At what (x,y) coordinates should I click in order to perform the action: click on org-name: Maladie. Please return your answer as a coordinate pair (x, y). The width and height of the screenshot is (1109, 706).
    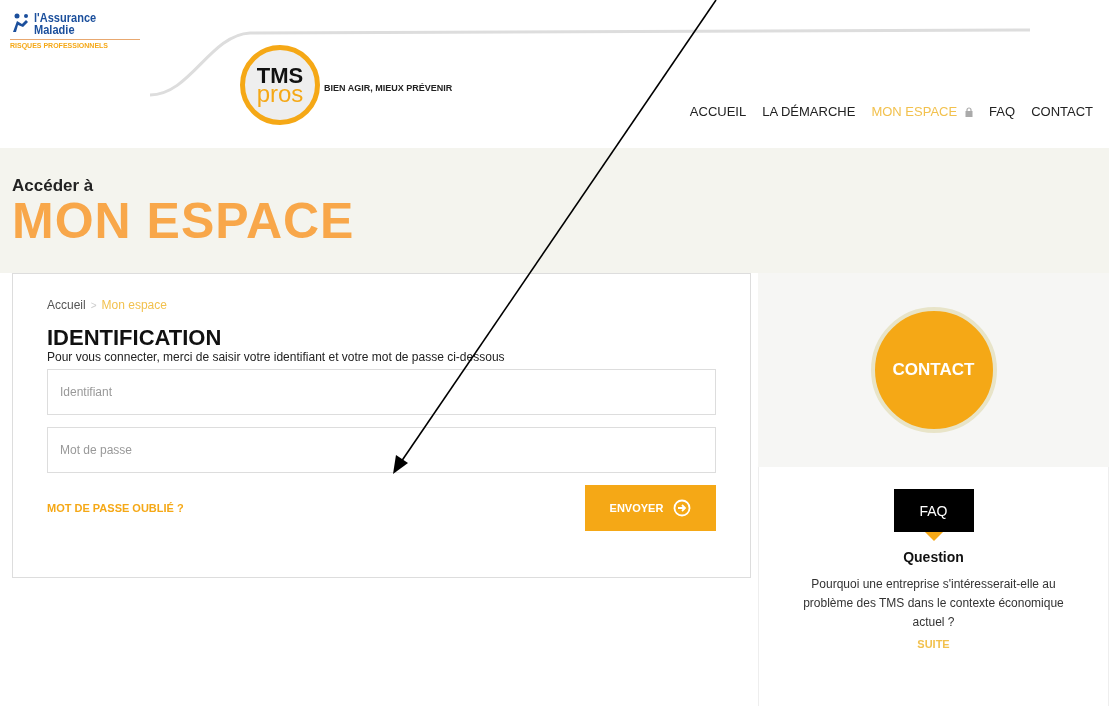
    Looking at the image, I should click on (55, 30).